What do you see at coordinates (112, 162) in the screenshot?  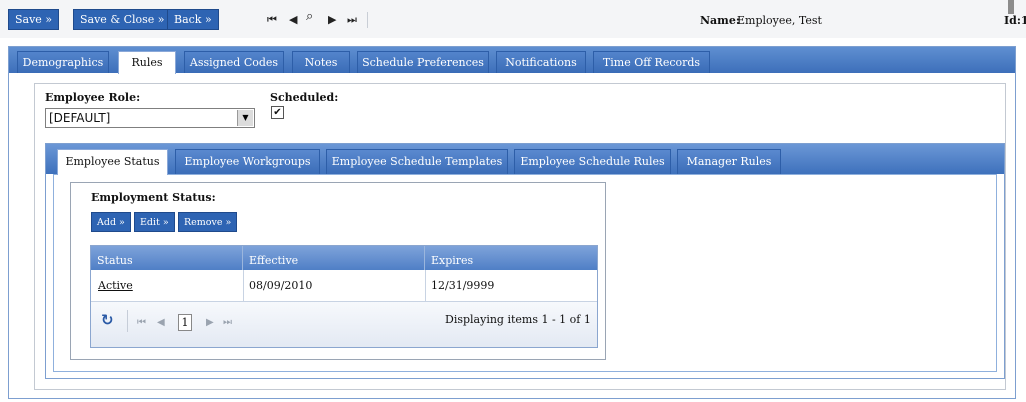 I see `tab-employee-status: Employee Status` at bounding box center [112, 162].